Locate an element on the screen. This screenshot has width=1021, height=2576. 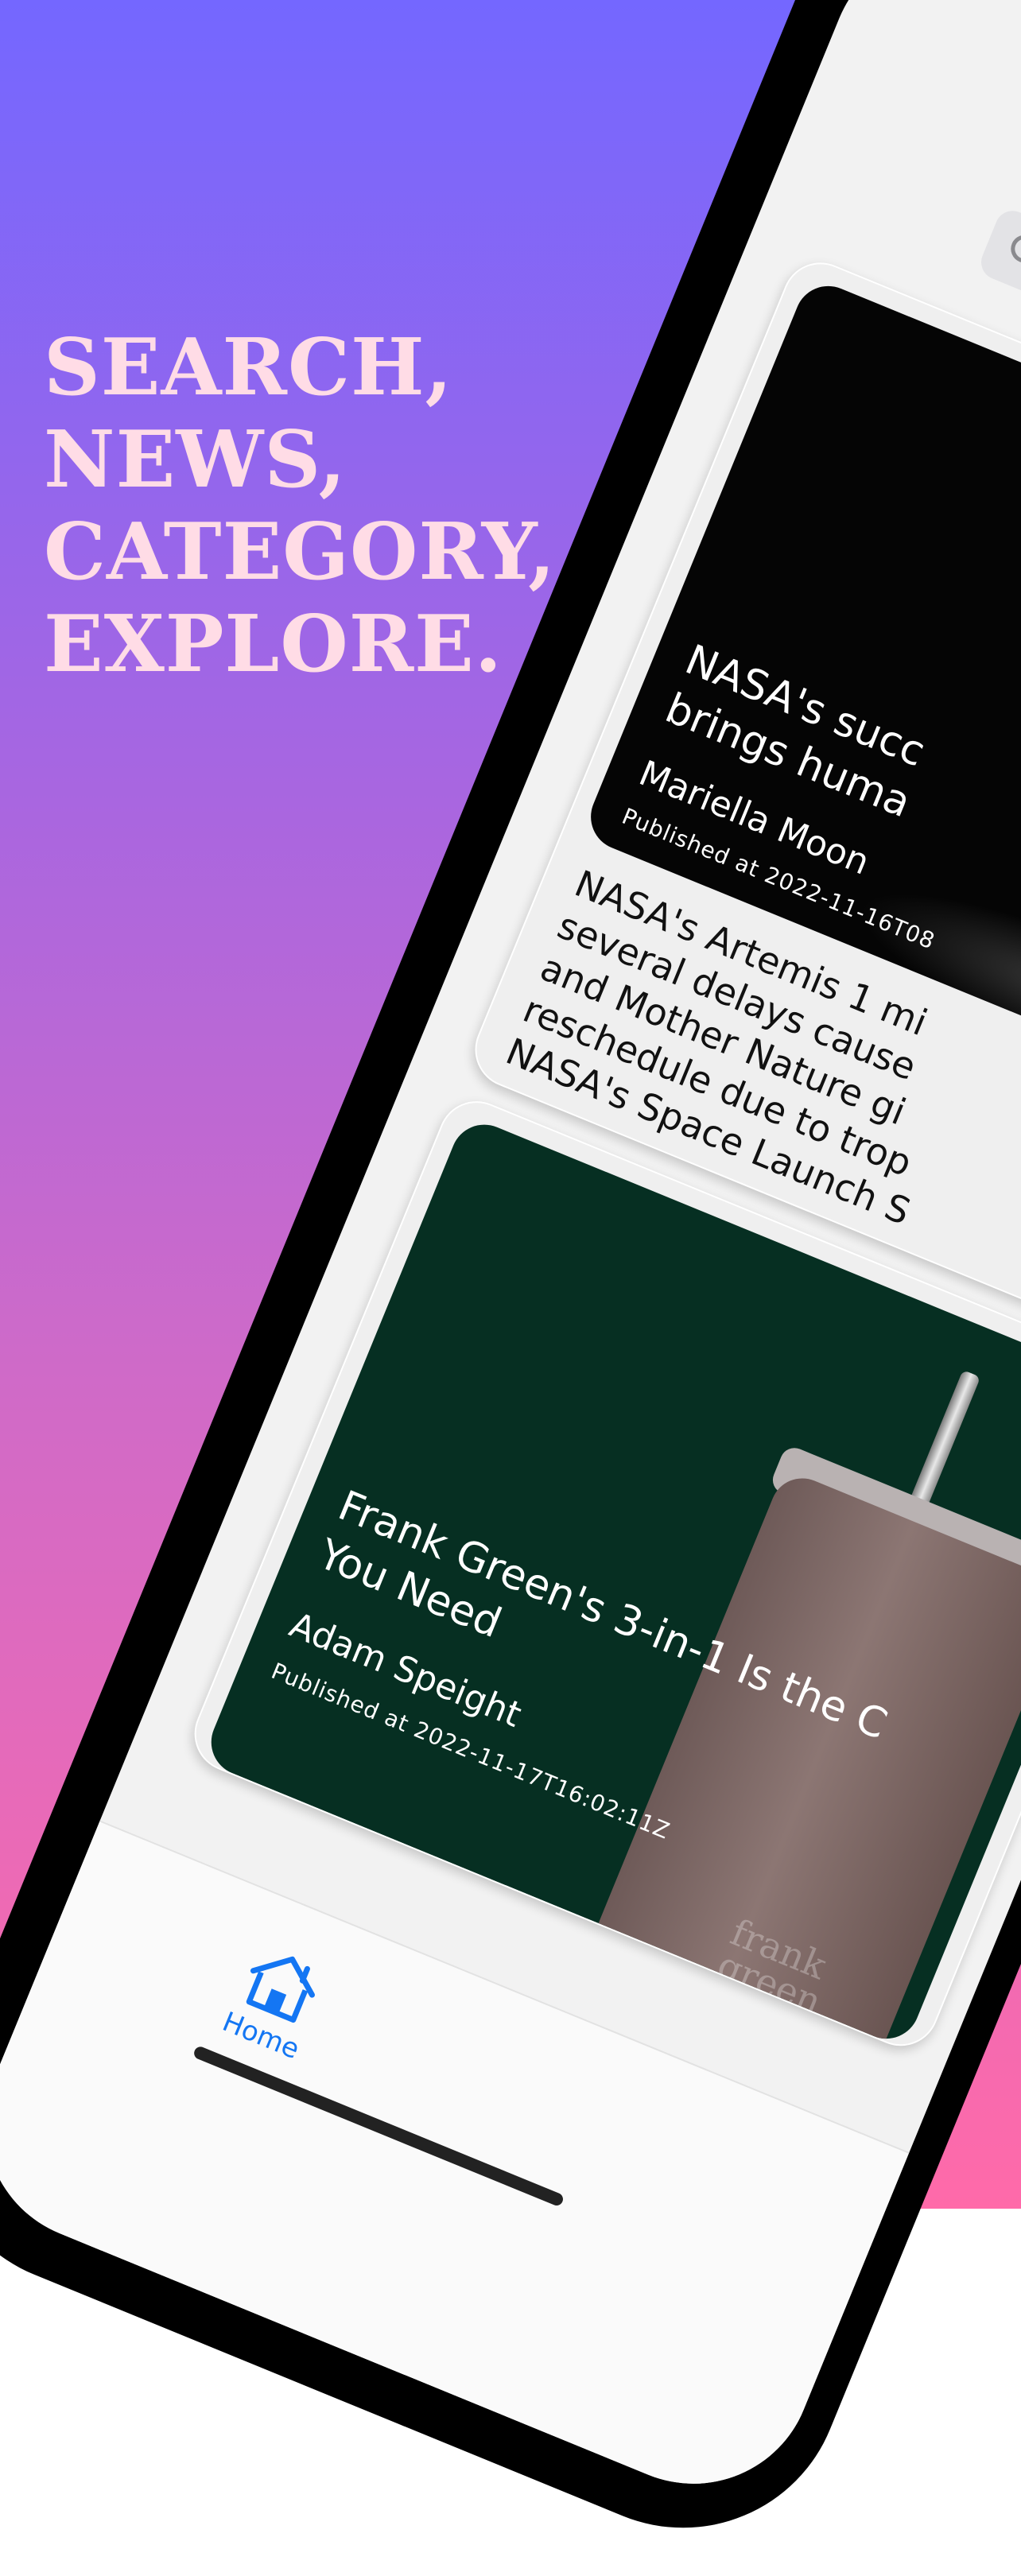
promo-headline: SEARCH, NEWS, CATEGORY, EXPLORE. is located at coordinates (300, 506).